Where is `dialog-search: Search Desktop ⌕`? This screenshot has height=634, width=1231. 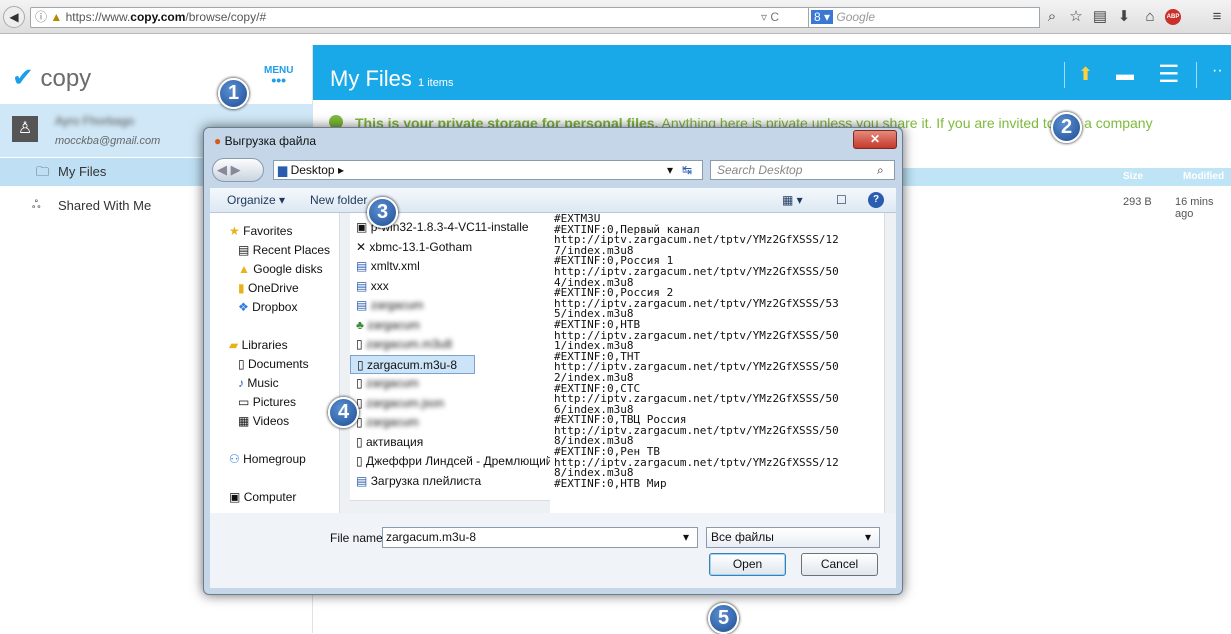 dialog-search: Search Desktop ⌕ is located at coordinates (802, 170).